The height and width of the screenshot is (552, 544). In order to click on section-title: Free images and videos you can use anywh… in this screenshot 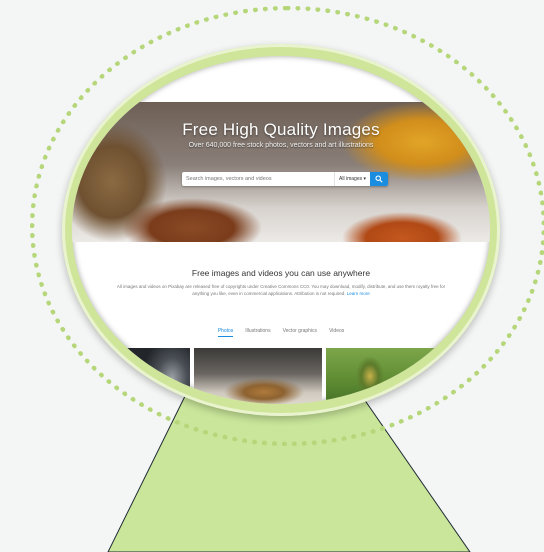, I will do `click(281, 273)`.